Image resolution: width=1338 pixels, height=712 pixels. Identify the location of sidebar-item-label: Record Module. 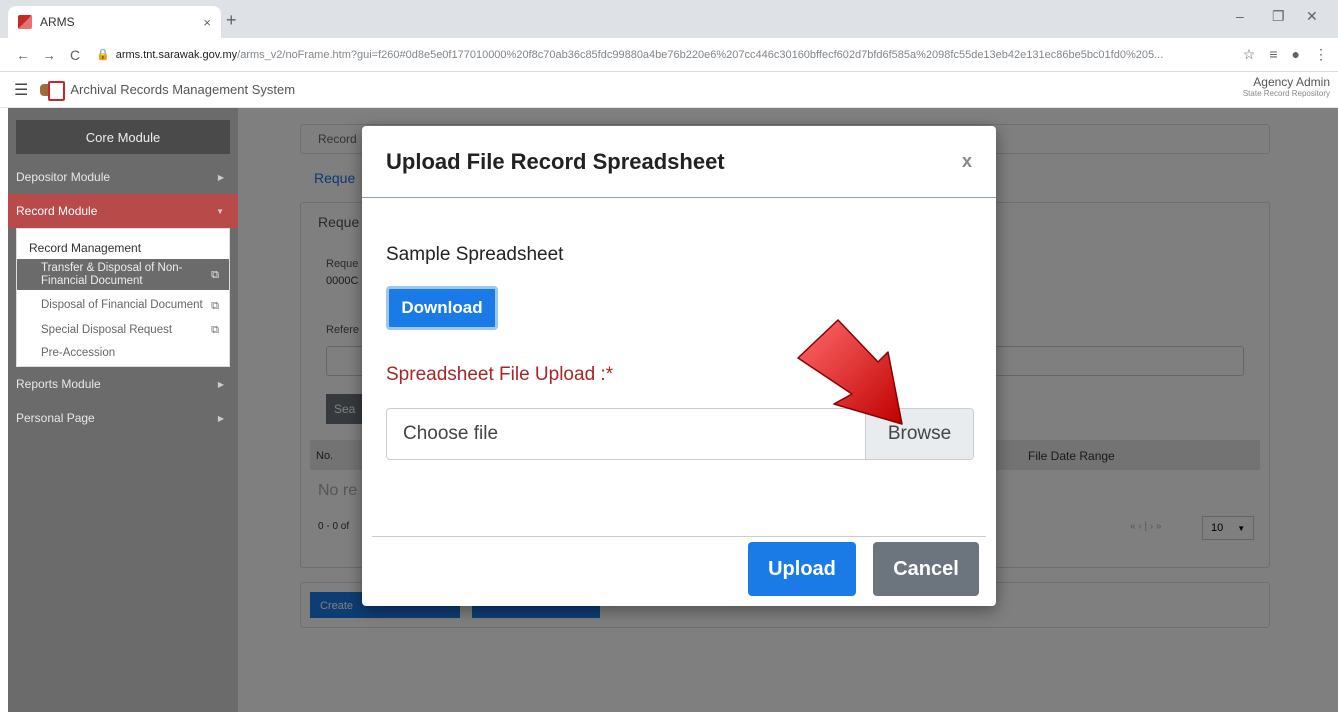
(57, 211).